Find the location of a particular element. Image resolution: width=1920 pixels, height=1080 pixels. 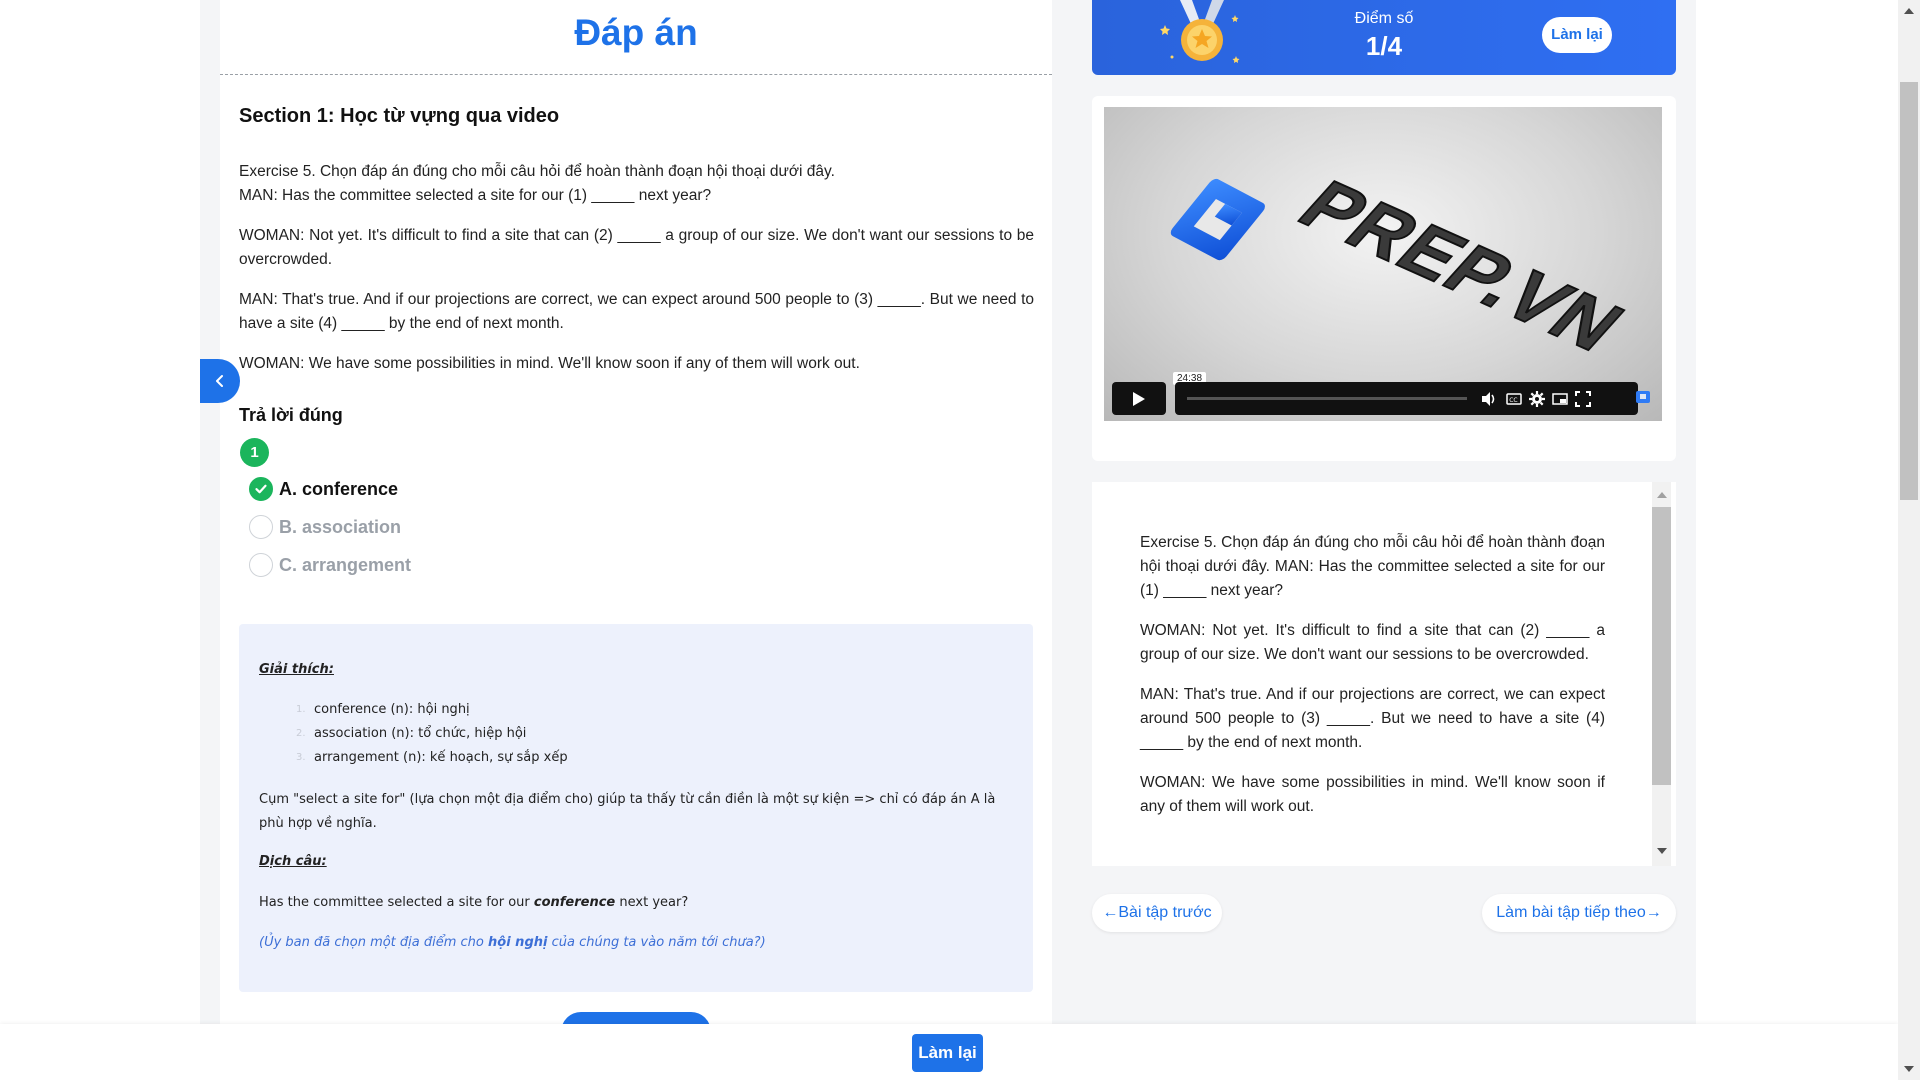

explanation-heading: Giải thích: is located at coordinates (296, 669).